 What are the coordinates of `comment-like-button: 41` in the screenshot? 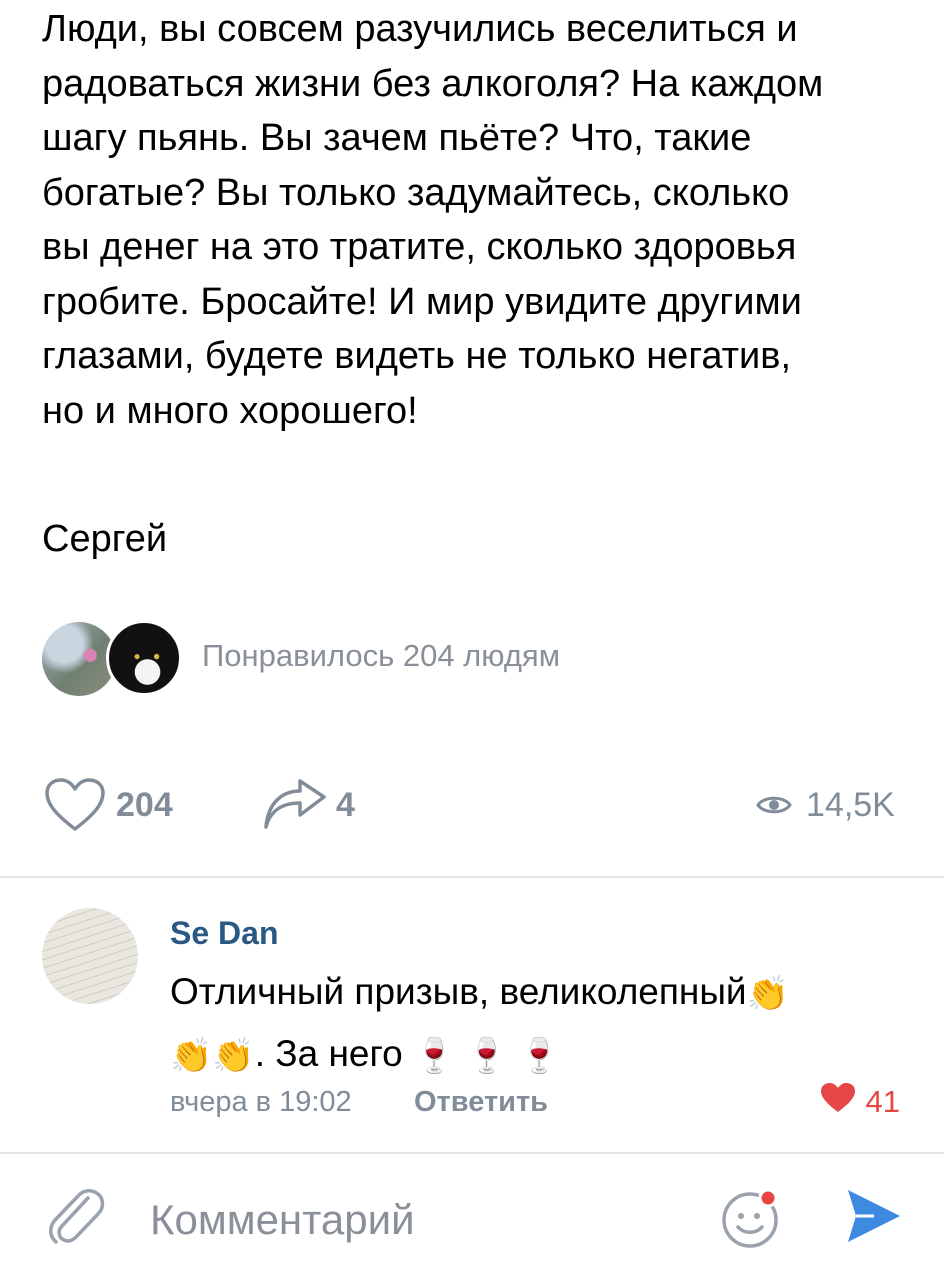 It's located at (860, 1102).